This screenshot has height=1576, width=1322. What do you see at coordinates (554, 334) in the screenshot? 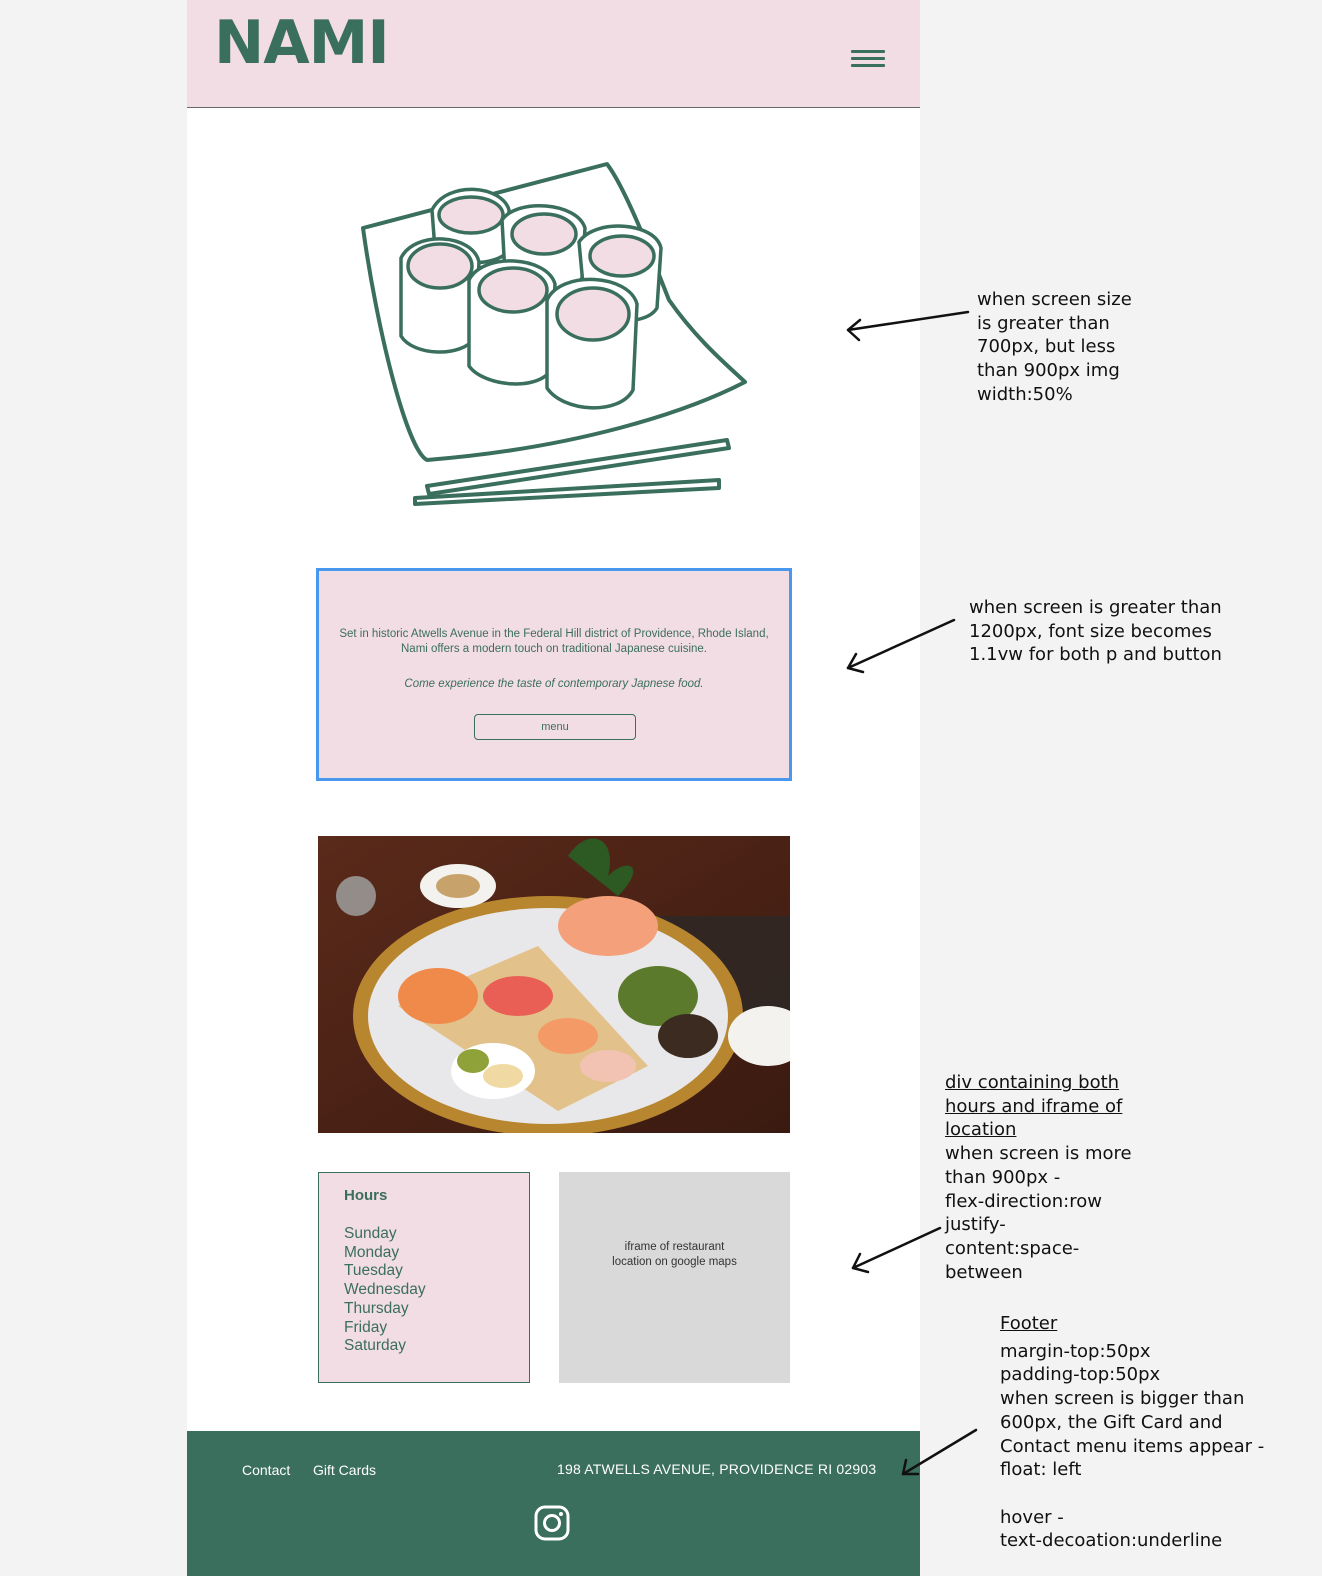
I see `sushi-rolls-illustration` at bounding box center [554, 334].